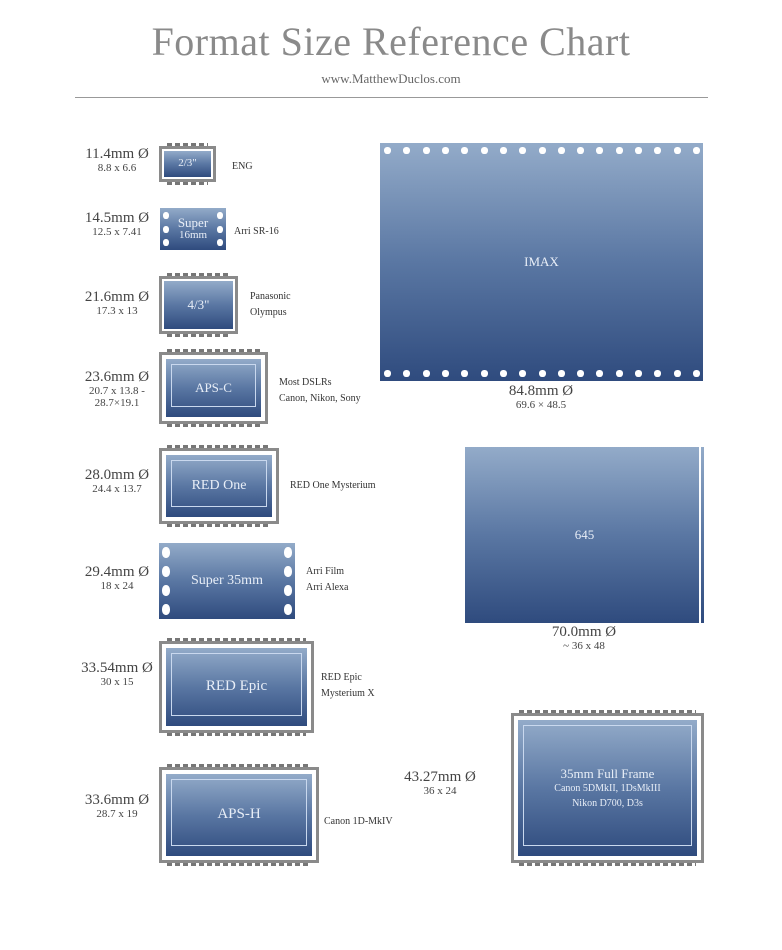 This screenshot has height=950, width=782. What do you see at coordinates (270, 305) in the screenshot?
I see `camera-list: Panasonic Olympus` at bounding box center [270, 305].